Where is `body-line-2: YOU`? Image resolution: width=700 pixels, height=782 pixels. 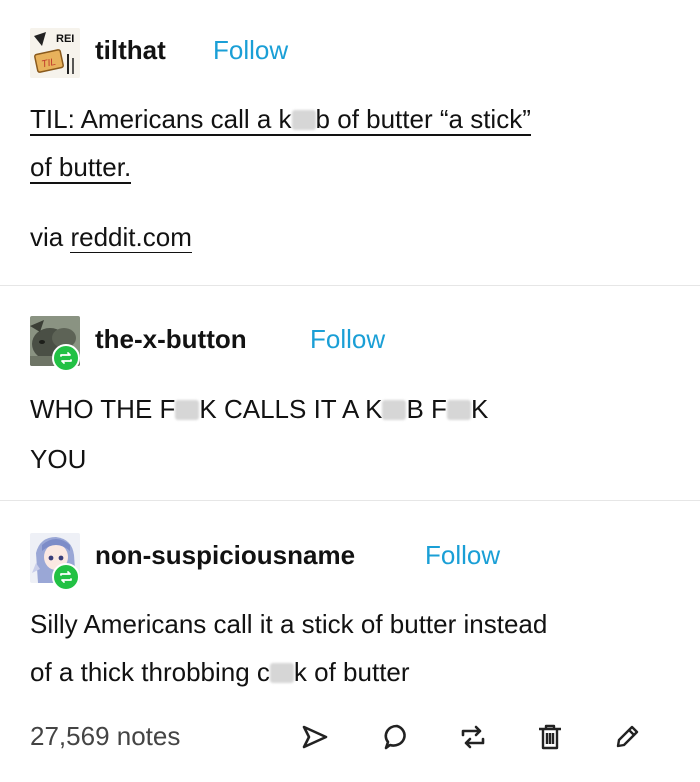 body-line-2: YOU is located at coordinates (58, 459).